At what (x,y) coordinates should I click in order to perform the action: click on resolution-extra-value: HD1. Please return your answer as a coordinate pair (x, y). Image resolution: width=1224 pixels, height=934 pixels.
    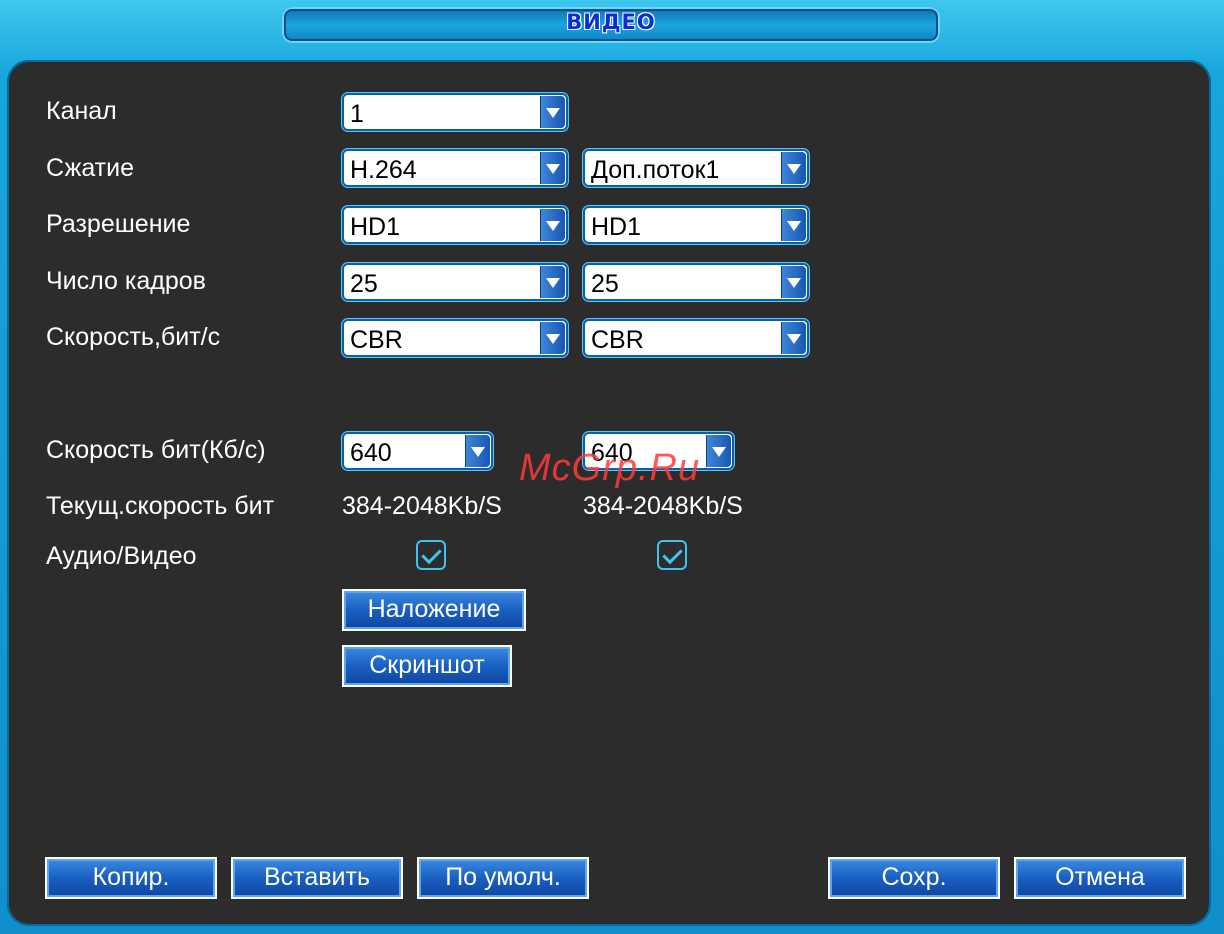
    Looking at the image, I should click on (616, 227).